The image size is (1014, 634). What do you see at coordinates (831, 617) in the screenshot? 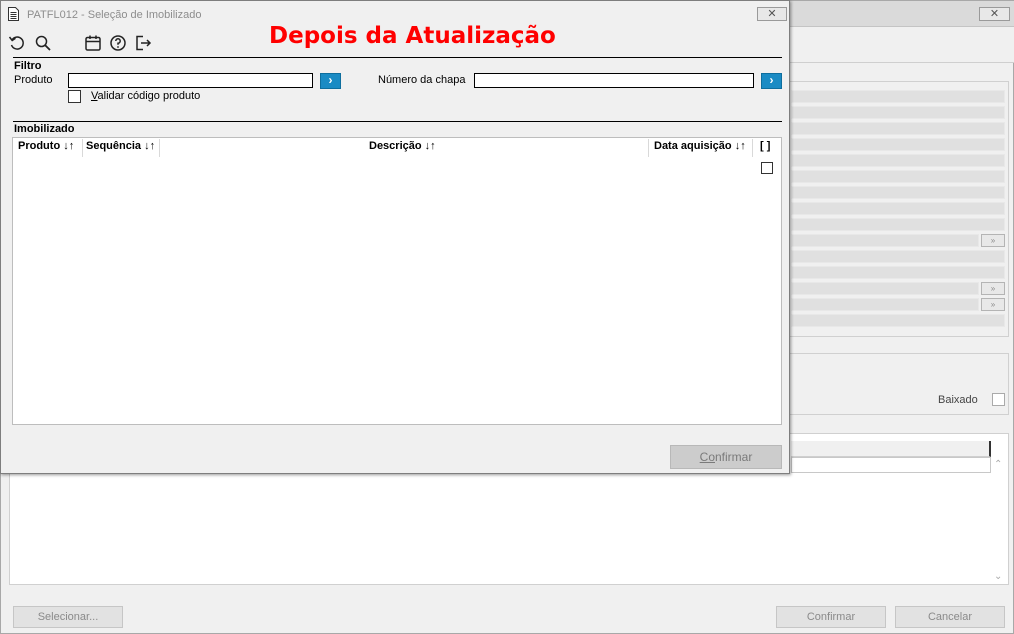
I see `background-confirm-button: Confirmar` at bounding box center [831, 617].